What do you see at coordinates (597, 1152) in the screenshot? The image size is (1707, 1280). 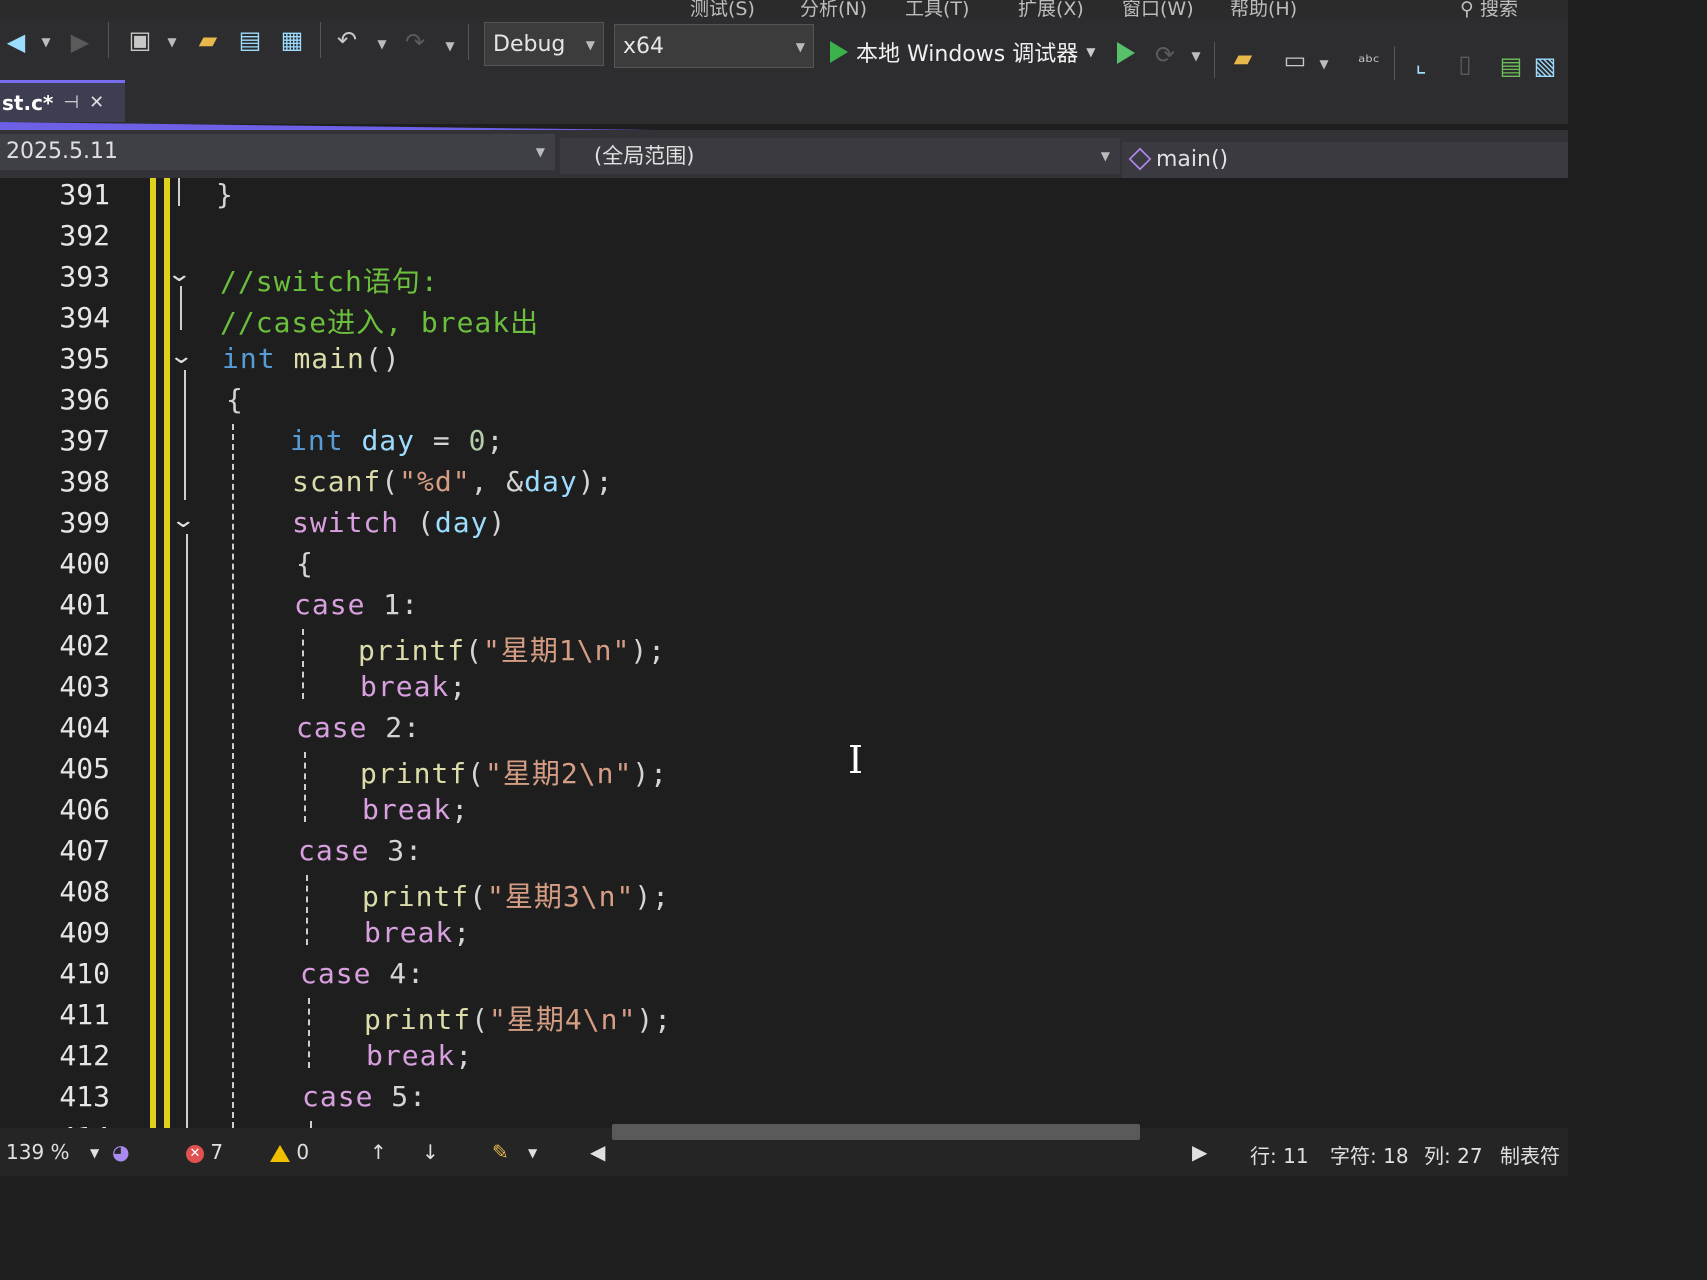 I see `scroll-left-icon: ◀` at bounding box center [597, 1152].